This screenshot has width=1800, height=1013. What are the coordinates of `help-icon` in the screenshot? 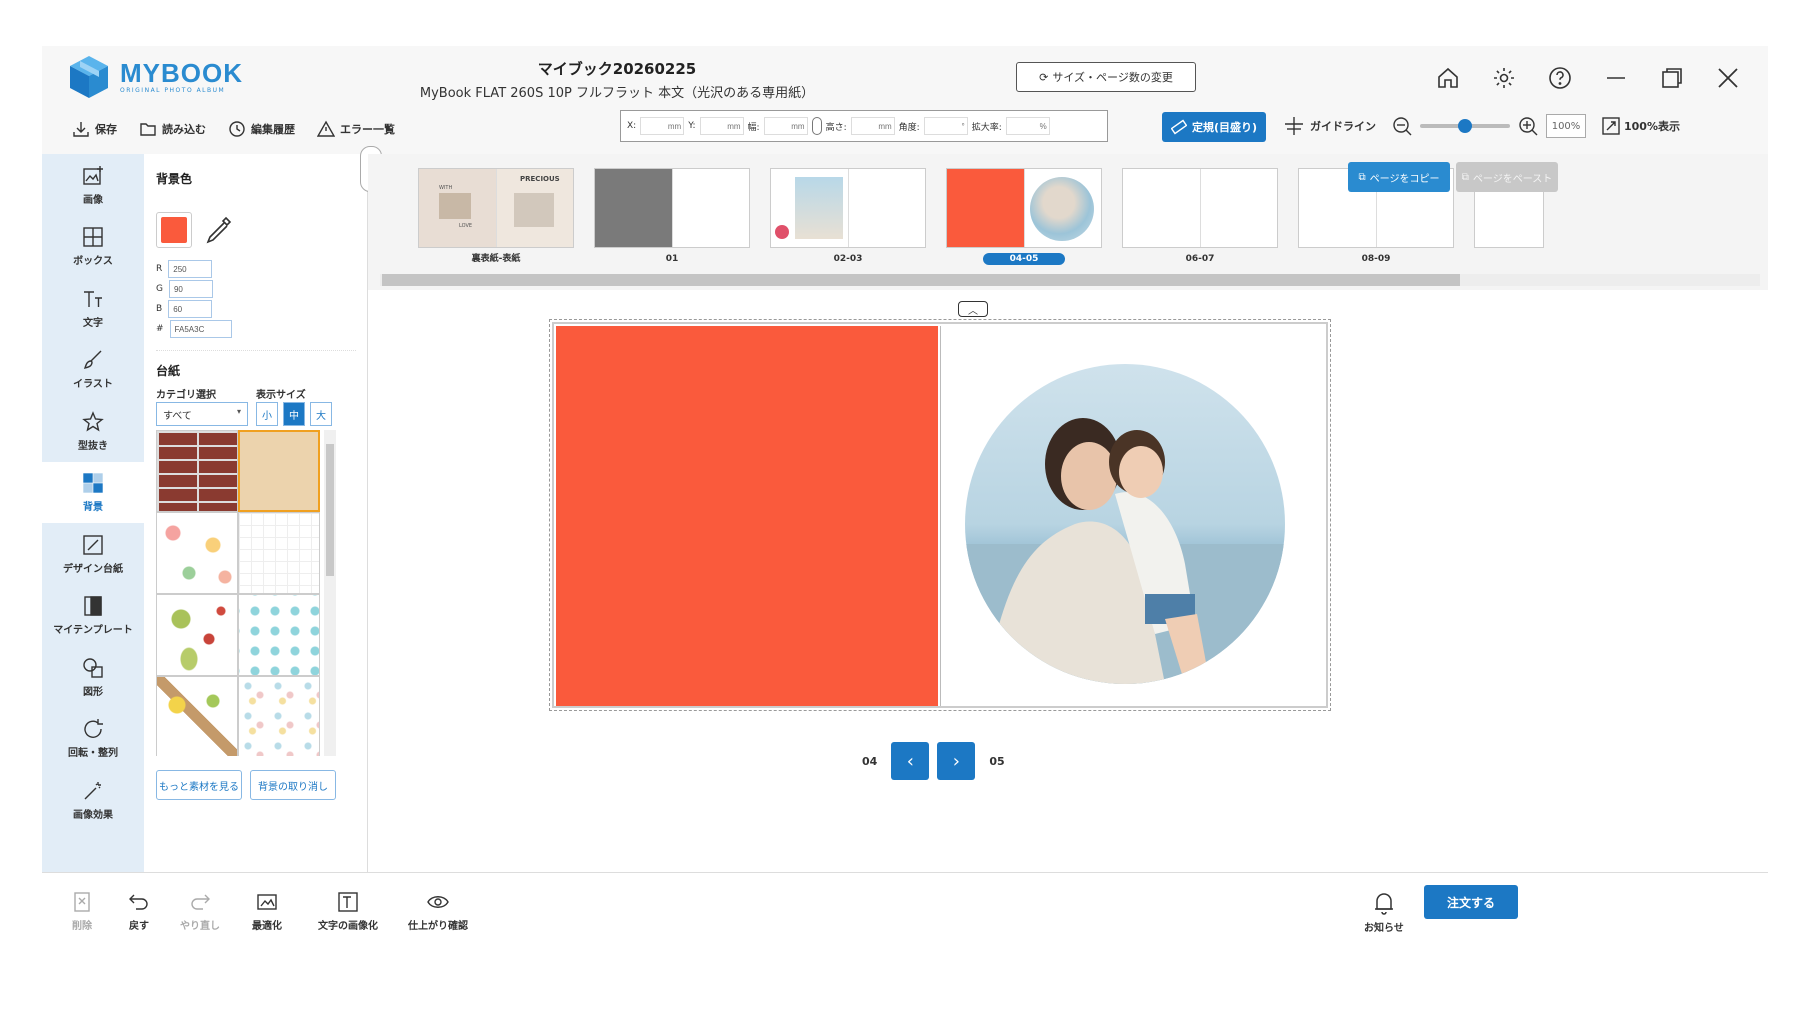 It's located at (1560, 78).